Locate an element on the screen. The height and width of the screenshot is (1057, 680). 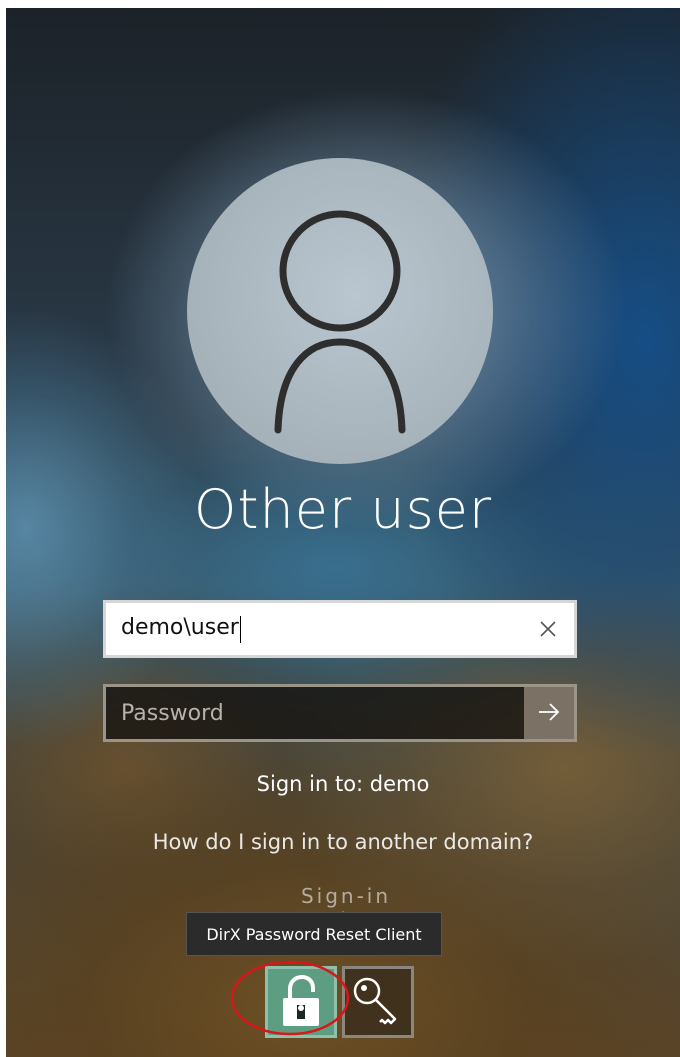
password-reset-provider-button is located at coordinates (301, 1002).